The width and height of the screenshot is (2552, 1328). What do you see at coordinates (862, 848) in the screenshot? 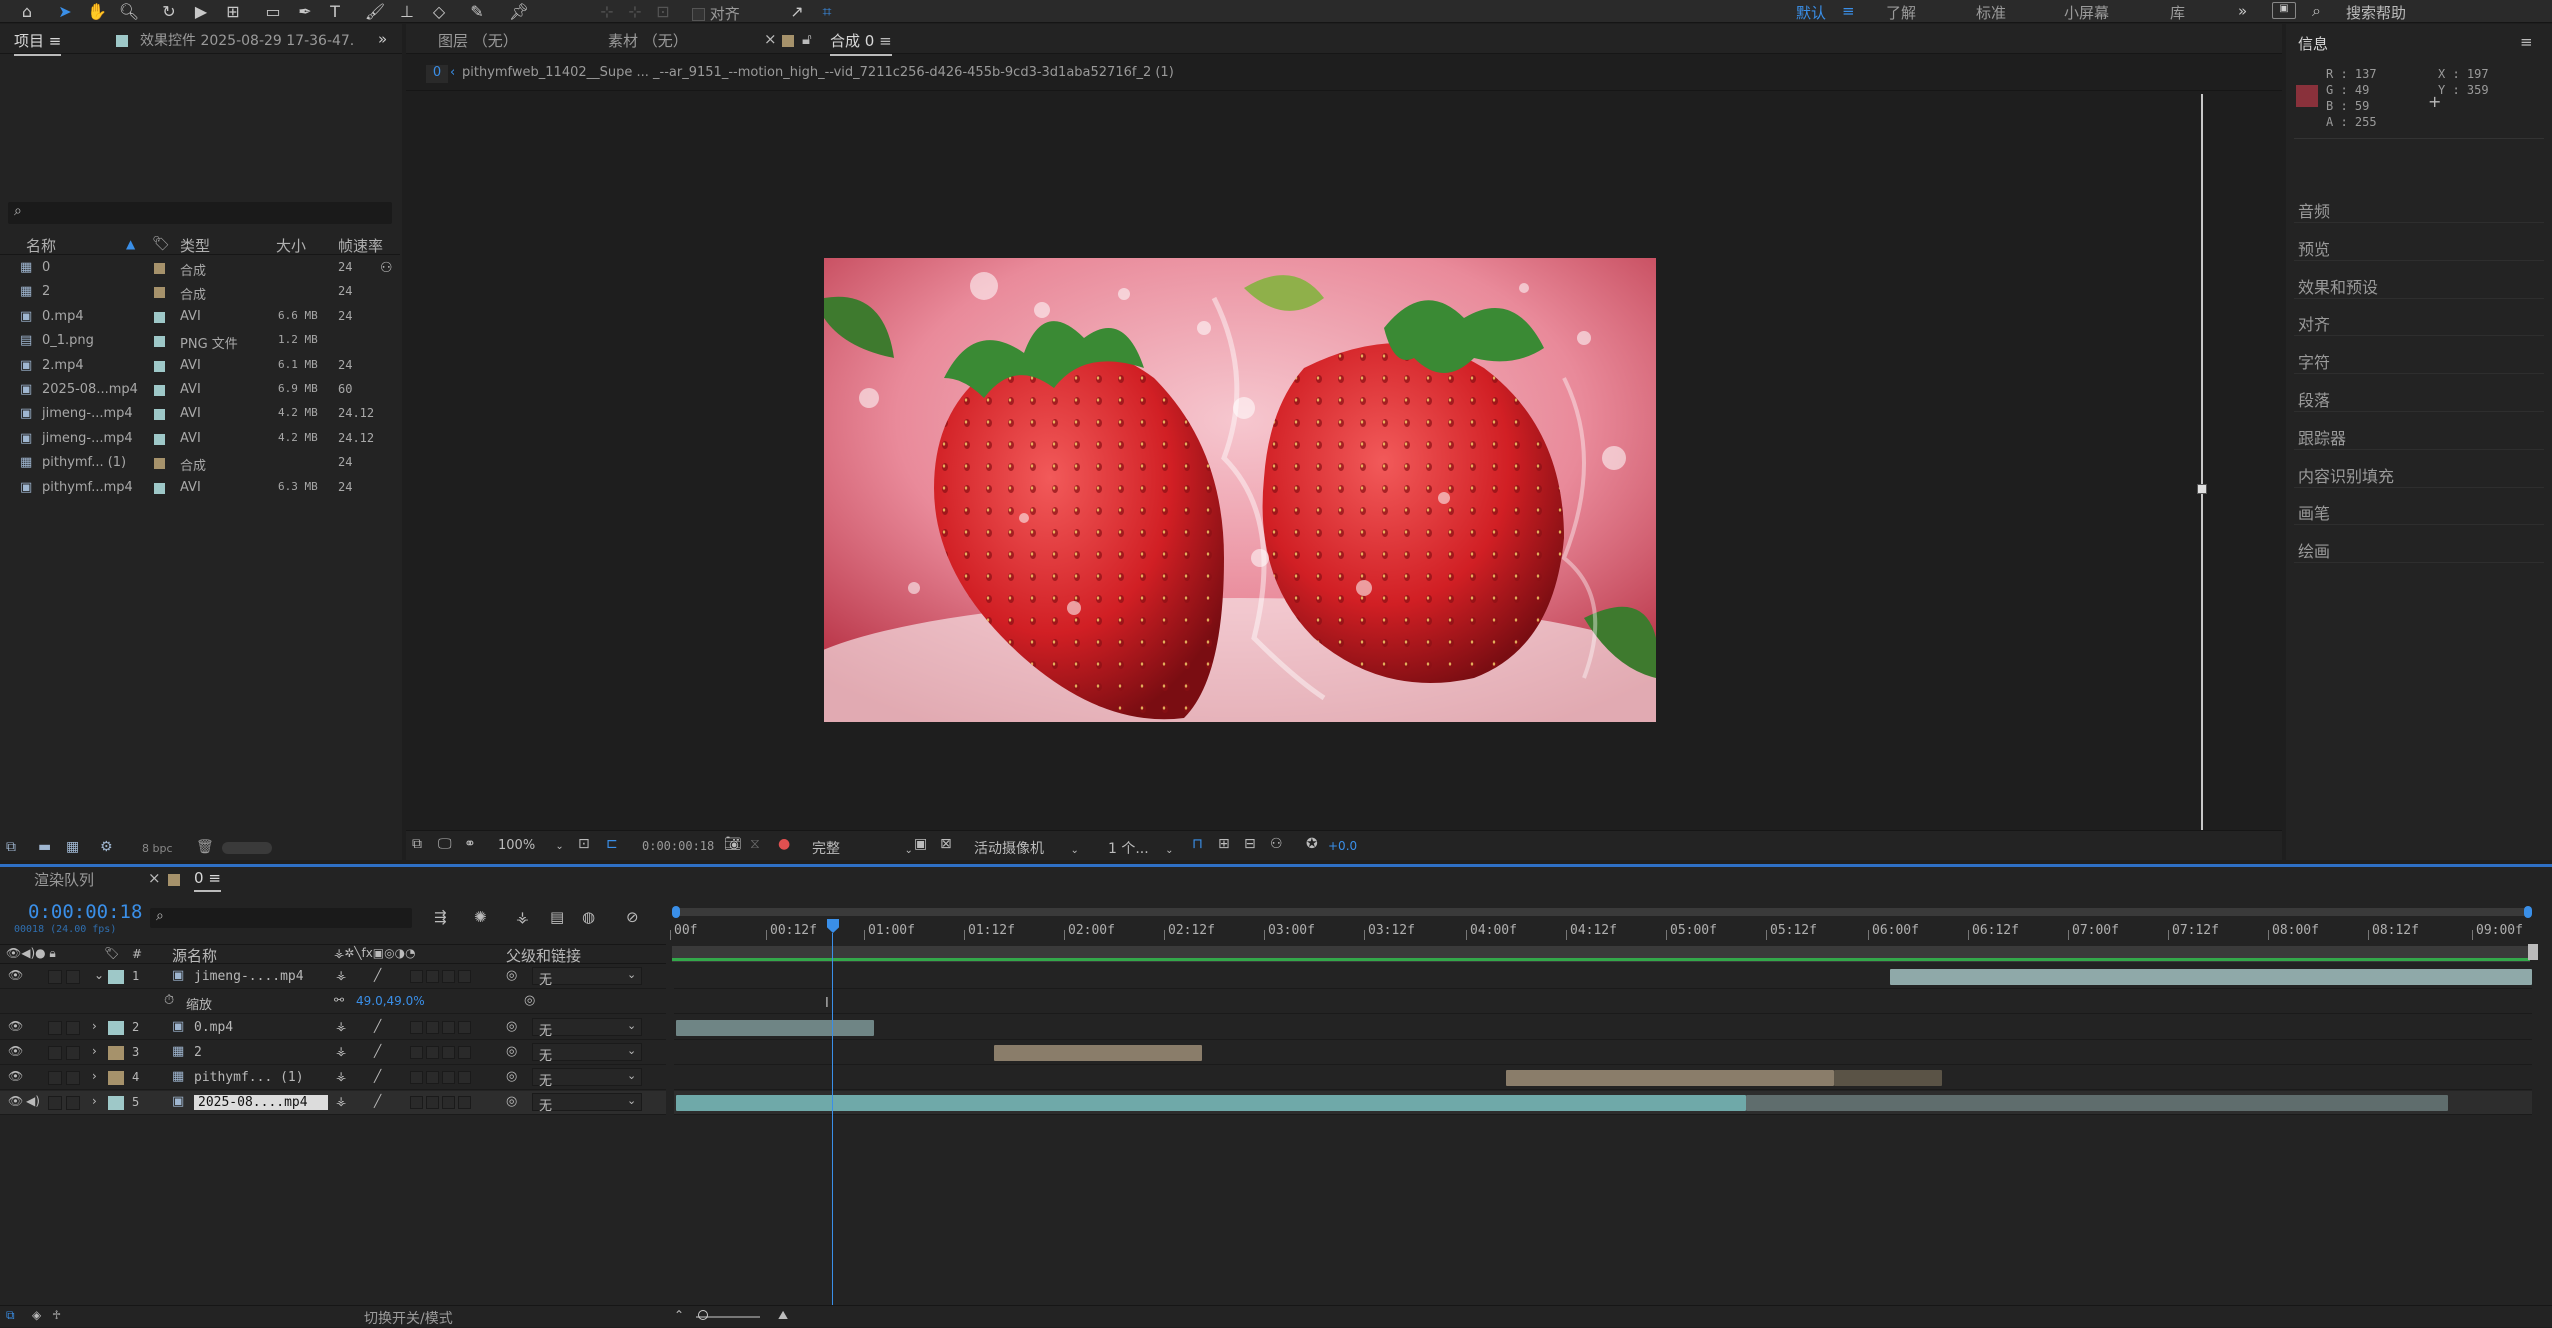
I see `resolution-dropdown: 完整 ⌄` at bounding box center [862, 848].